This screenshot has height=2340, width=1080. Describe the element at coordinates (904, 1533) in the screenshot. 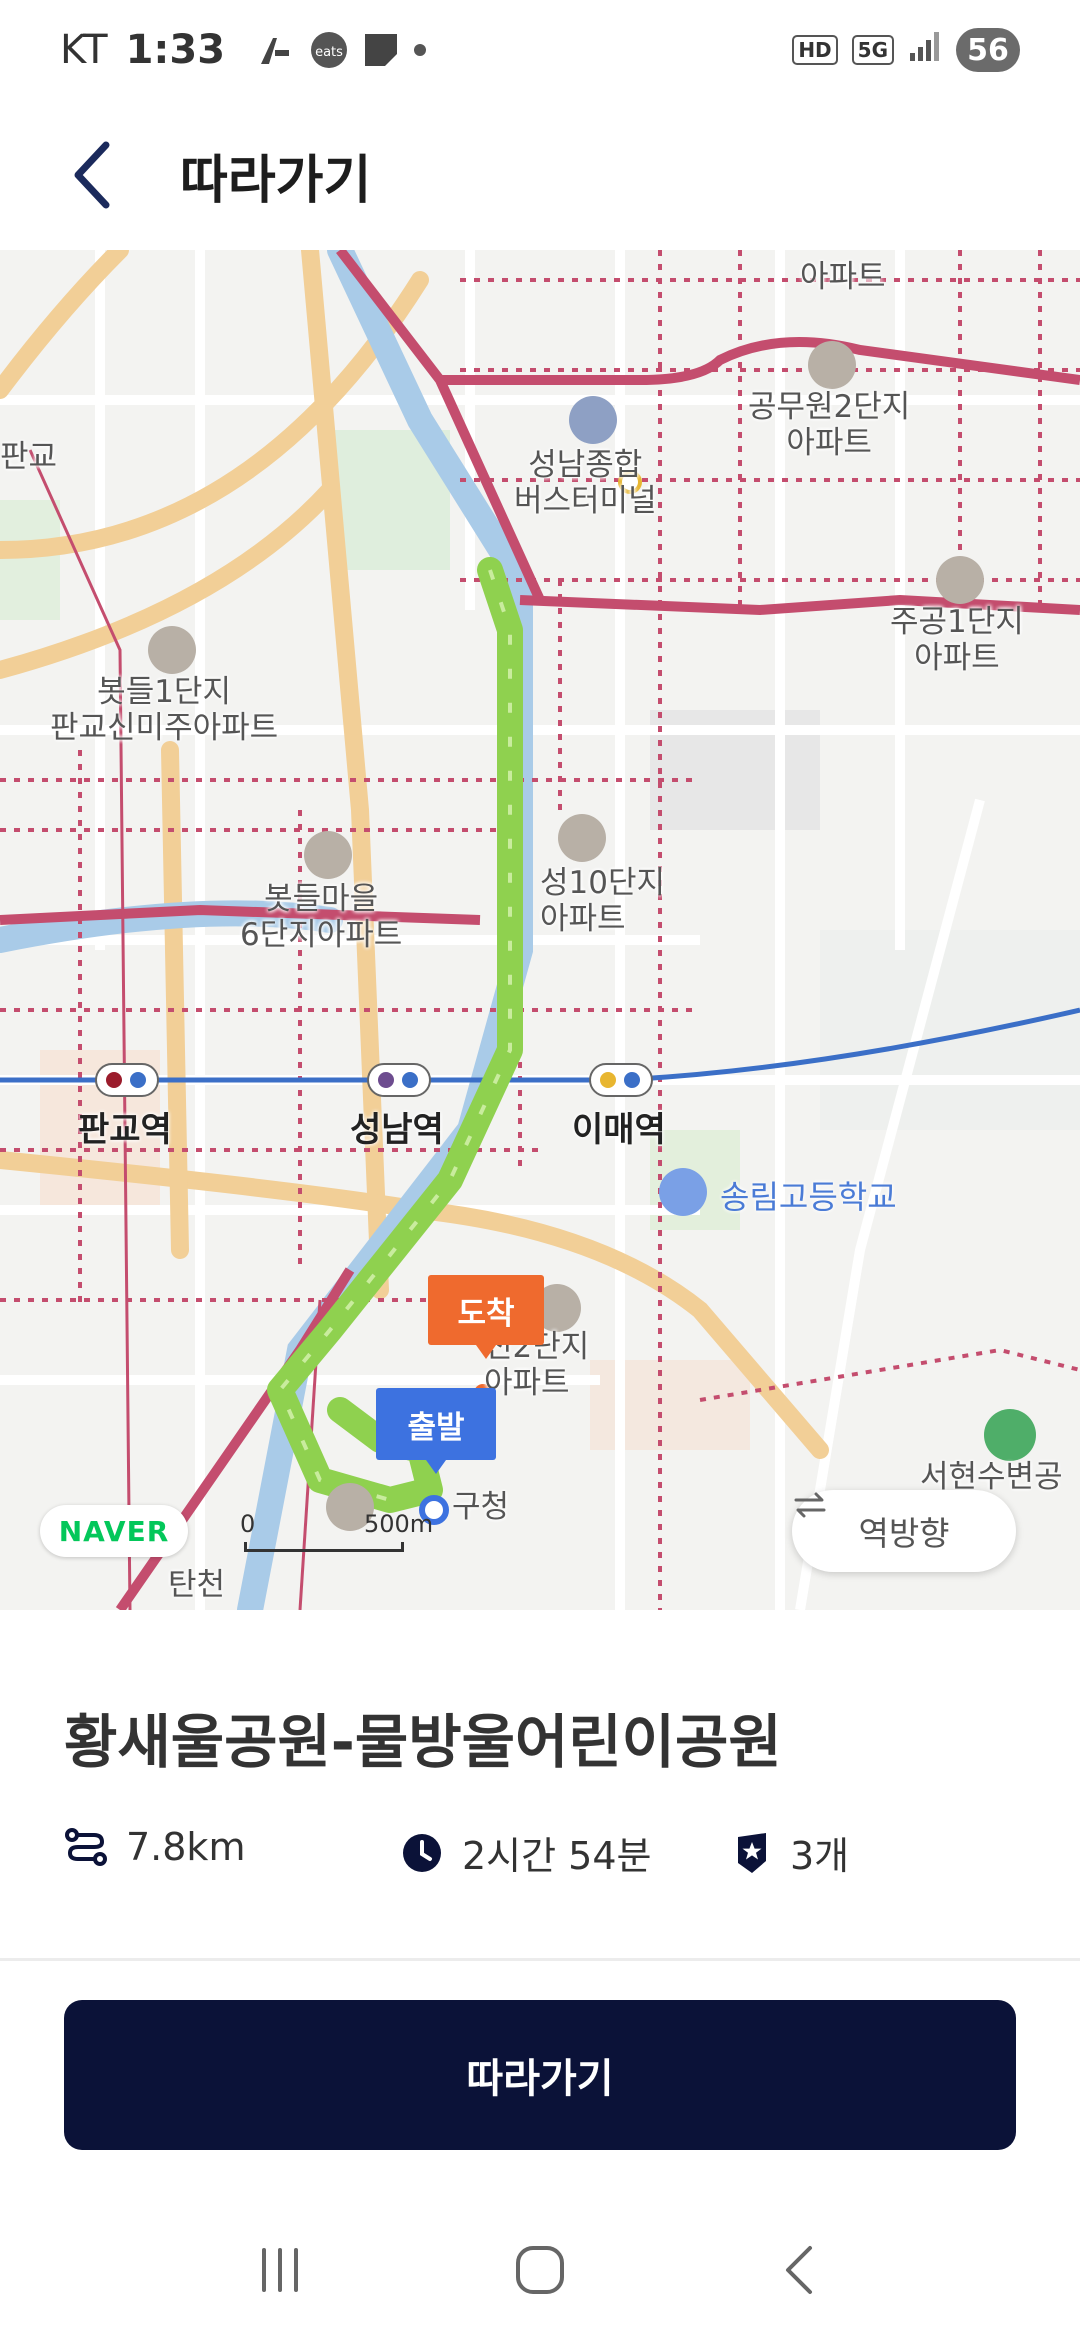

I see `reverse-direction-label: 역방향` at that location.